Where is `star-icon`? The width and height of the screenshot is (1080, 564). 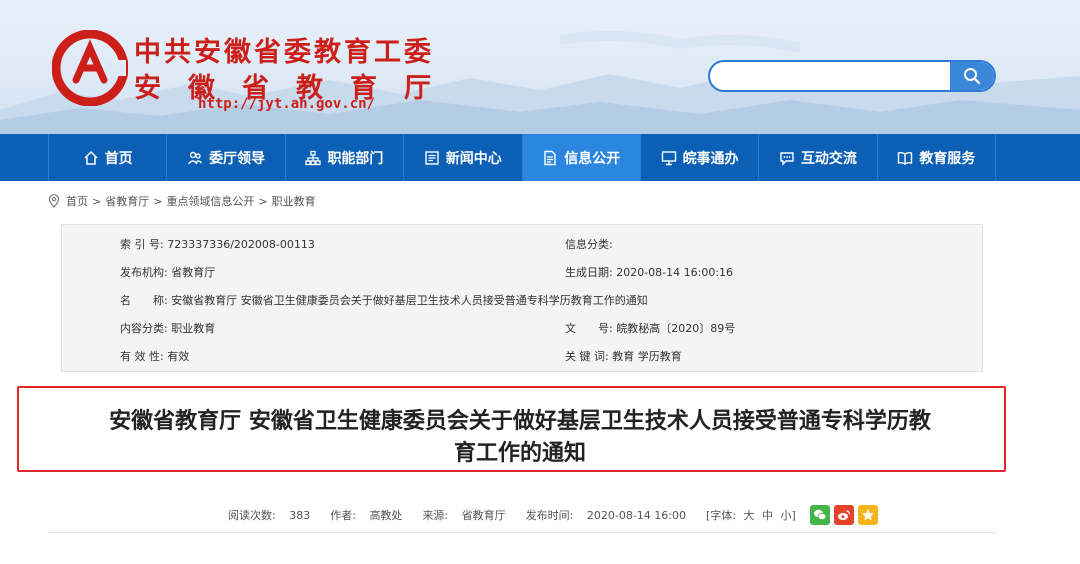
star-icon is located at coordinates (867, 515).